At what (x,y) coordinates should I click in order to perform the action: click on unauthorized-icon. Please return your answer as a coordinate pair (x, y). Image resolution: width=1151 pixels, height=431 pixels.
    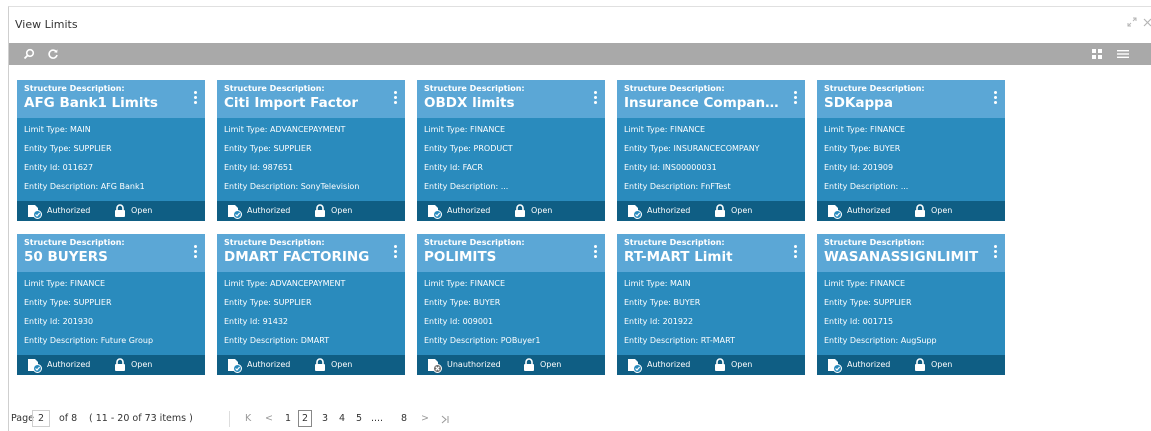
    Looking at the image, I should click on (435, 366).